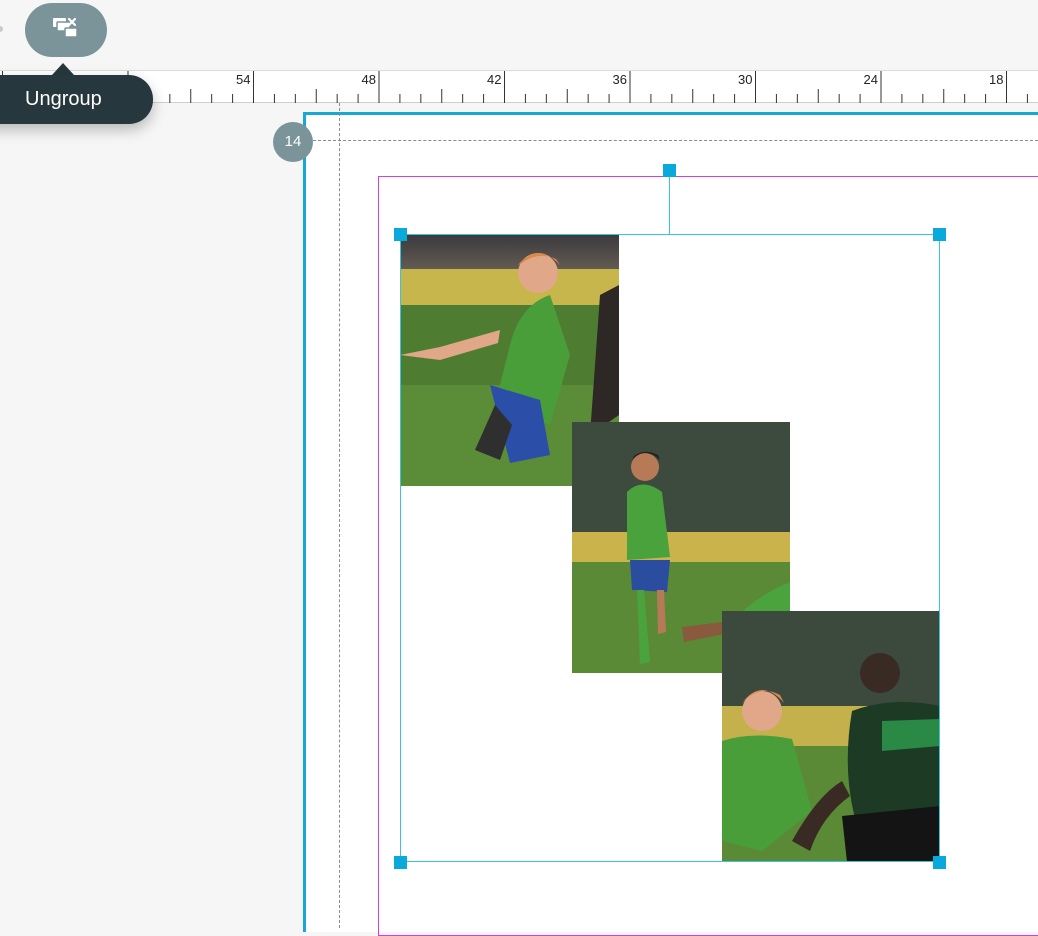 The image size is (1038, 936). I want to click on ungroup-tooltip: Ungroup, so click(76, 99).